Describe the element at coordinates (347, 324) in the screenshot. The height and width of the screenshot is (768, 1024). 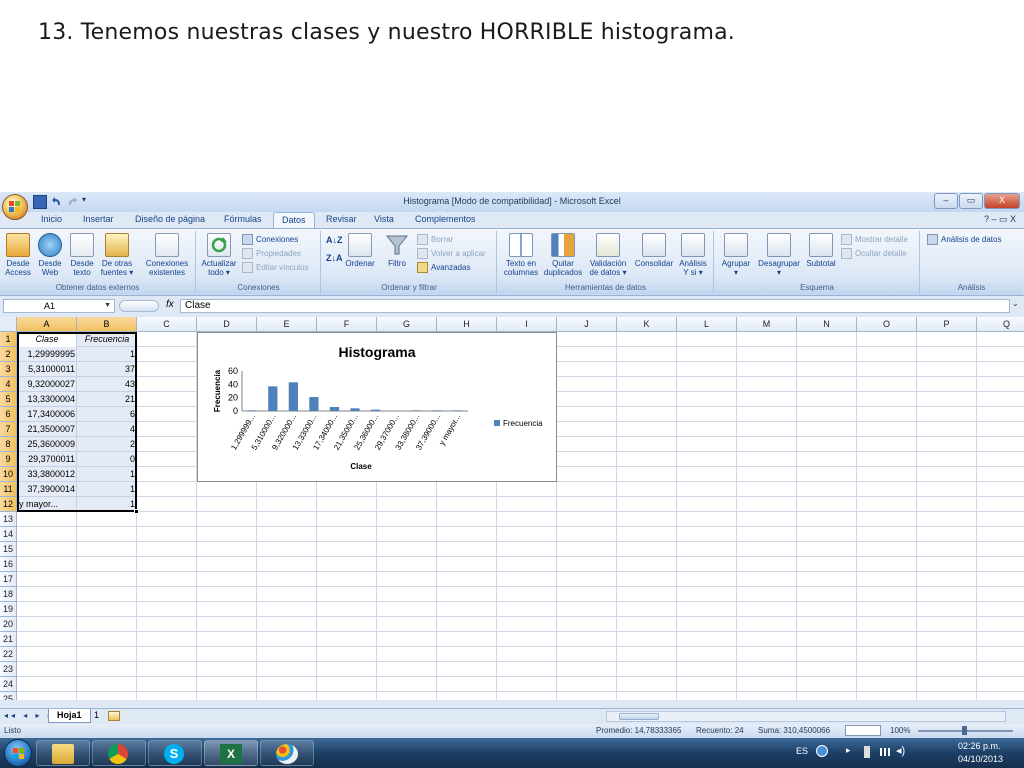
I see `column-header-f: F` at that location.